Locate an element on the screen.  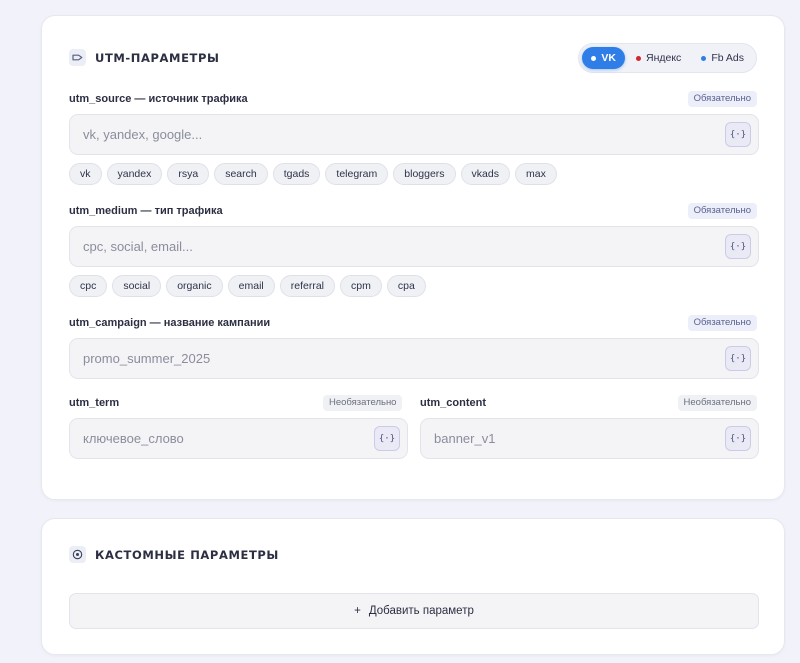
utm-term-field: {·} is located at coordinates (238, 438).